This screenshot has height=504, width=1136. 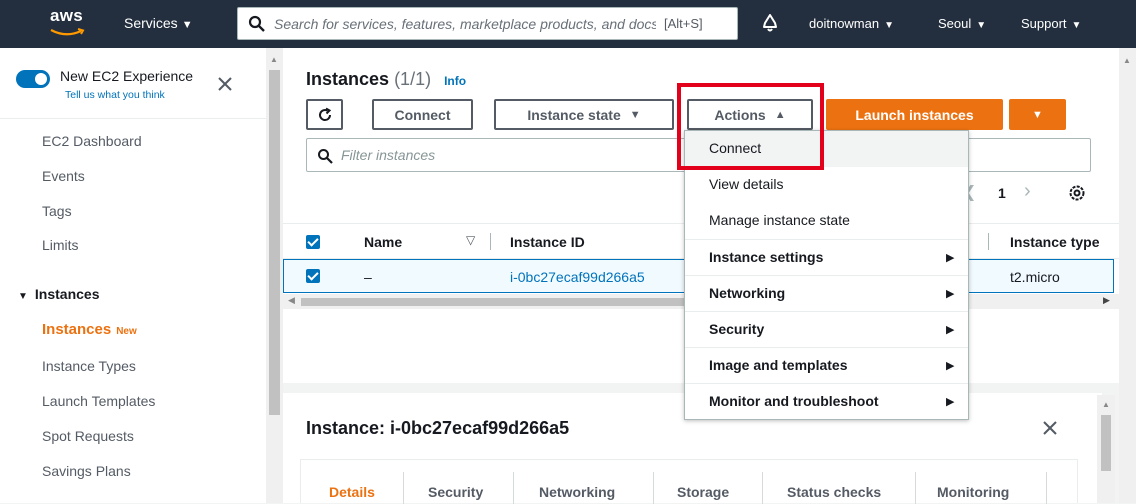 What do you see at coordinates (826, 257) in the screenshot?
I see `menu-item-instance-settings: Instance settings ▶` at bounding box center [826, 257].